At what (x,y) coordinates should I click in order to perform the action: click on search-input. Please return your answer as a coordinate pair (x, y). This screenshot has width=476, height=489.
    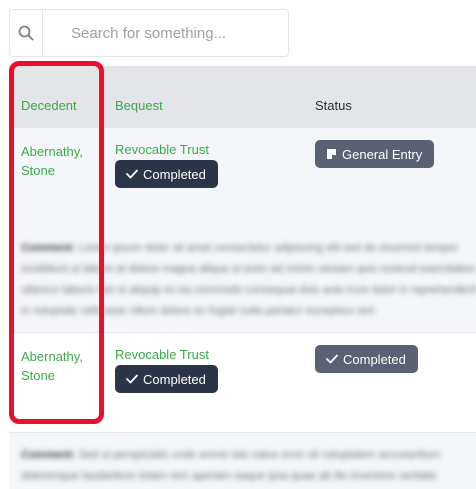
    Looking at the image, I should click on (165, 33).